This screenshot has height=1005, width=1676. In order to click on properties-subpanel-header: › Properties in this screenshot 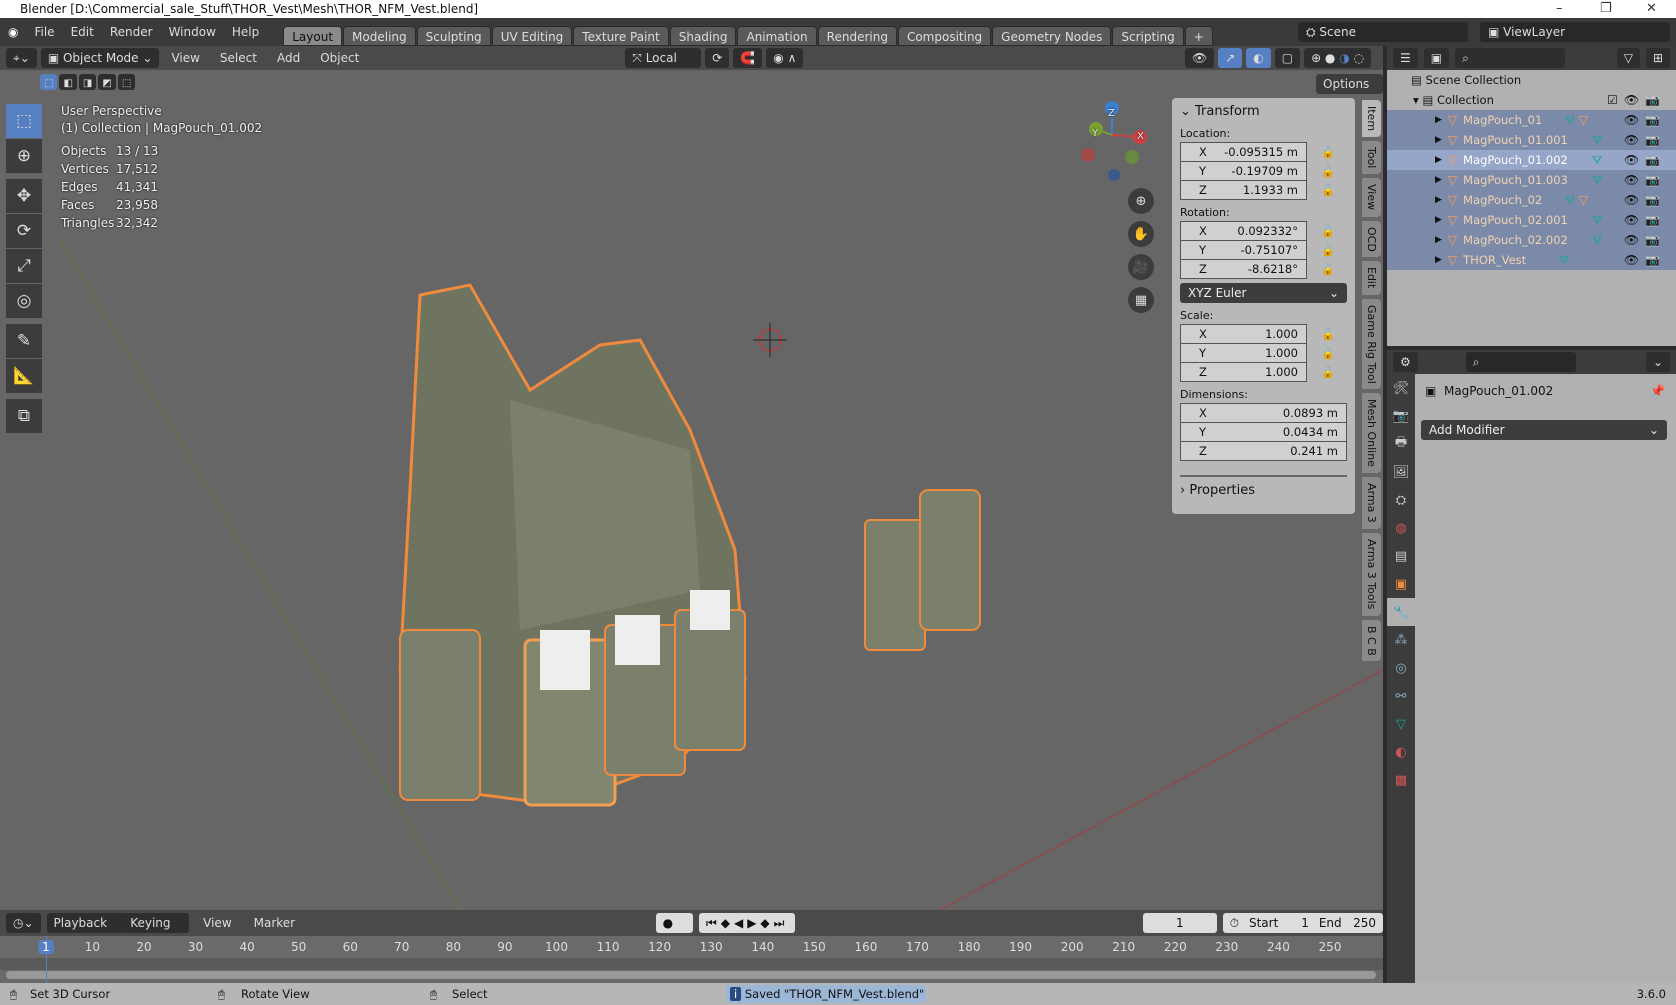, I will do `click(1263, 486)`.